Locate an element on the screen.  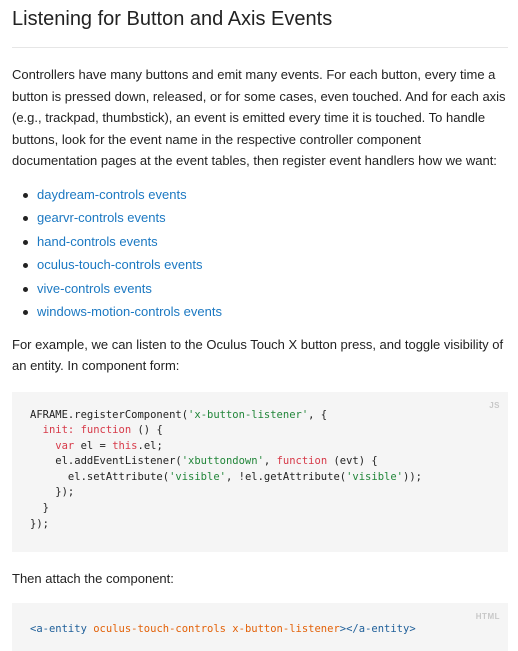
link-vive-controls-events: vive-controls events is located at coordinates (94, 288).